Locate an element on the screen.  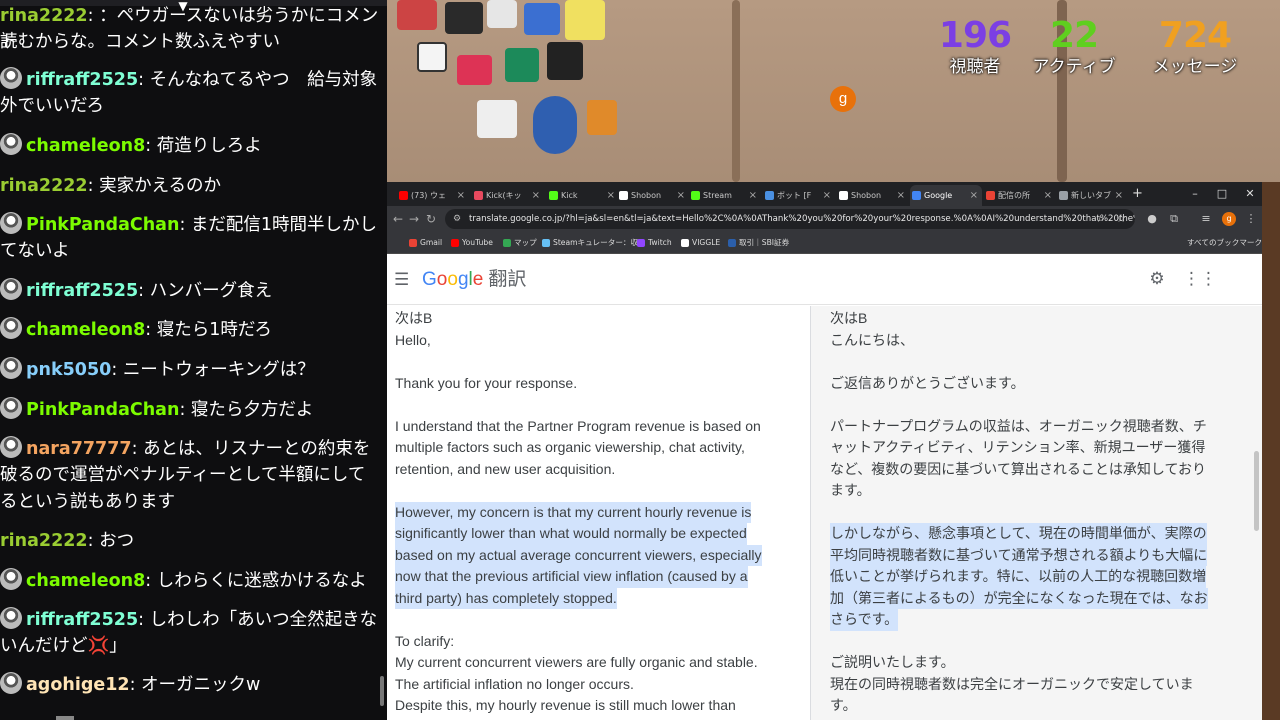
bookmark-star-icon: ☆ is located at coordinates (1121, 219).